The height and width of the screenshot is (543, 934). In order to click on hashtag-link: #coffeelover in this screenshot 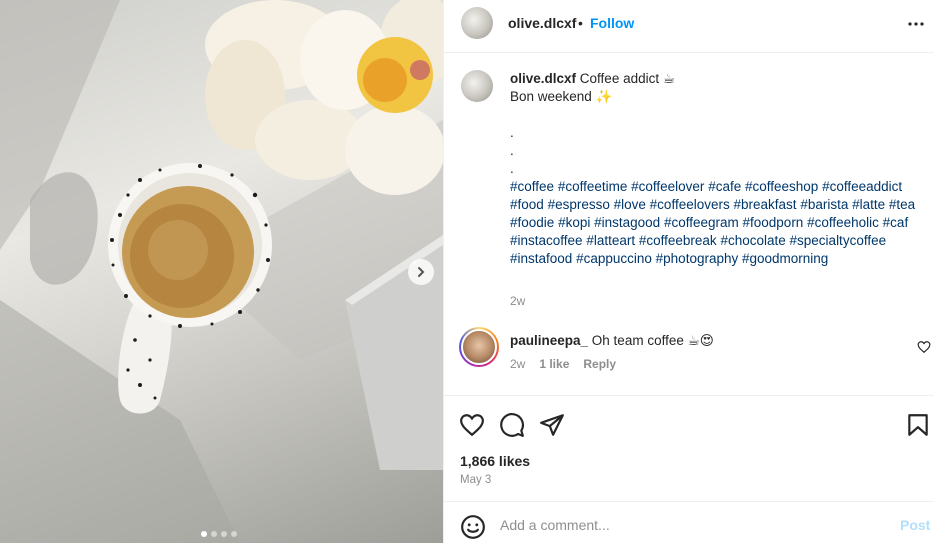, I will do `click(667, 186)`.